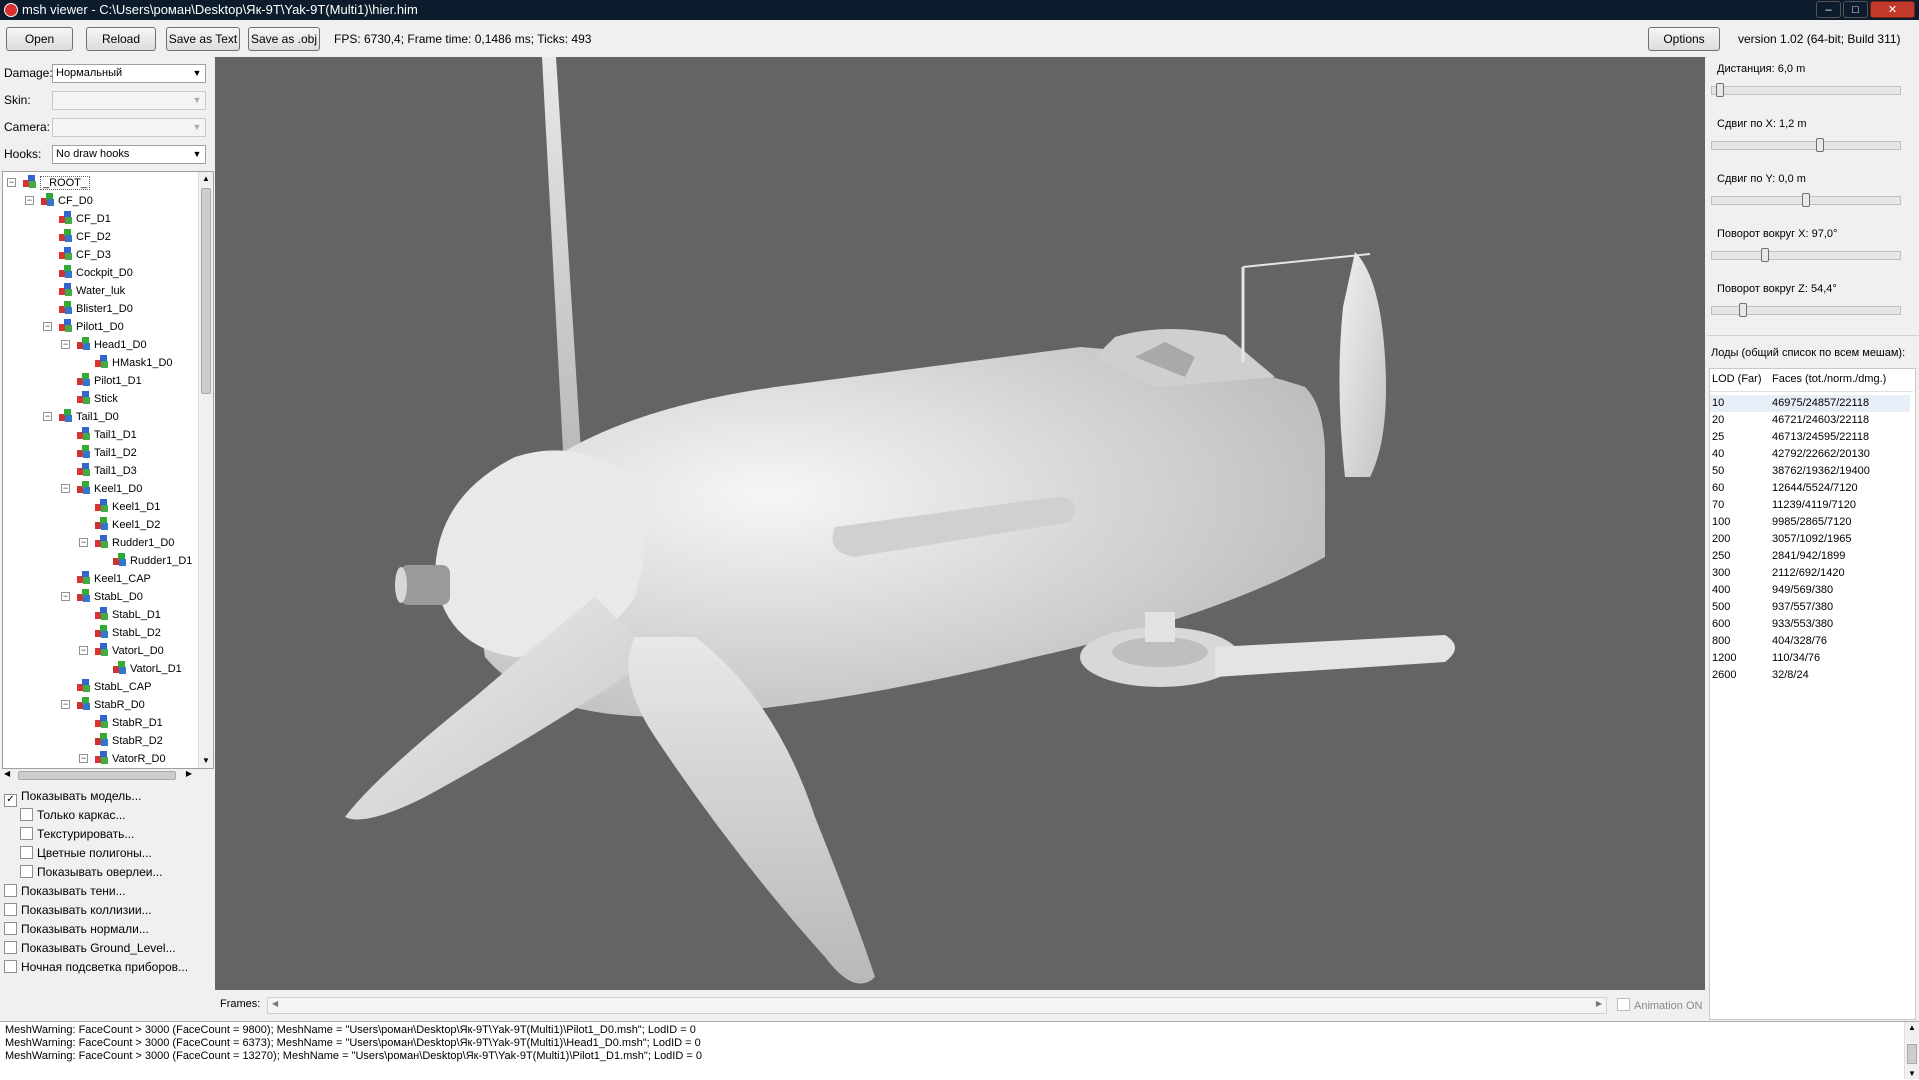  I want to click on skin-select: ▼, so click(129, 100).